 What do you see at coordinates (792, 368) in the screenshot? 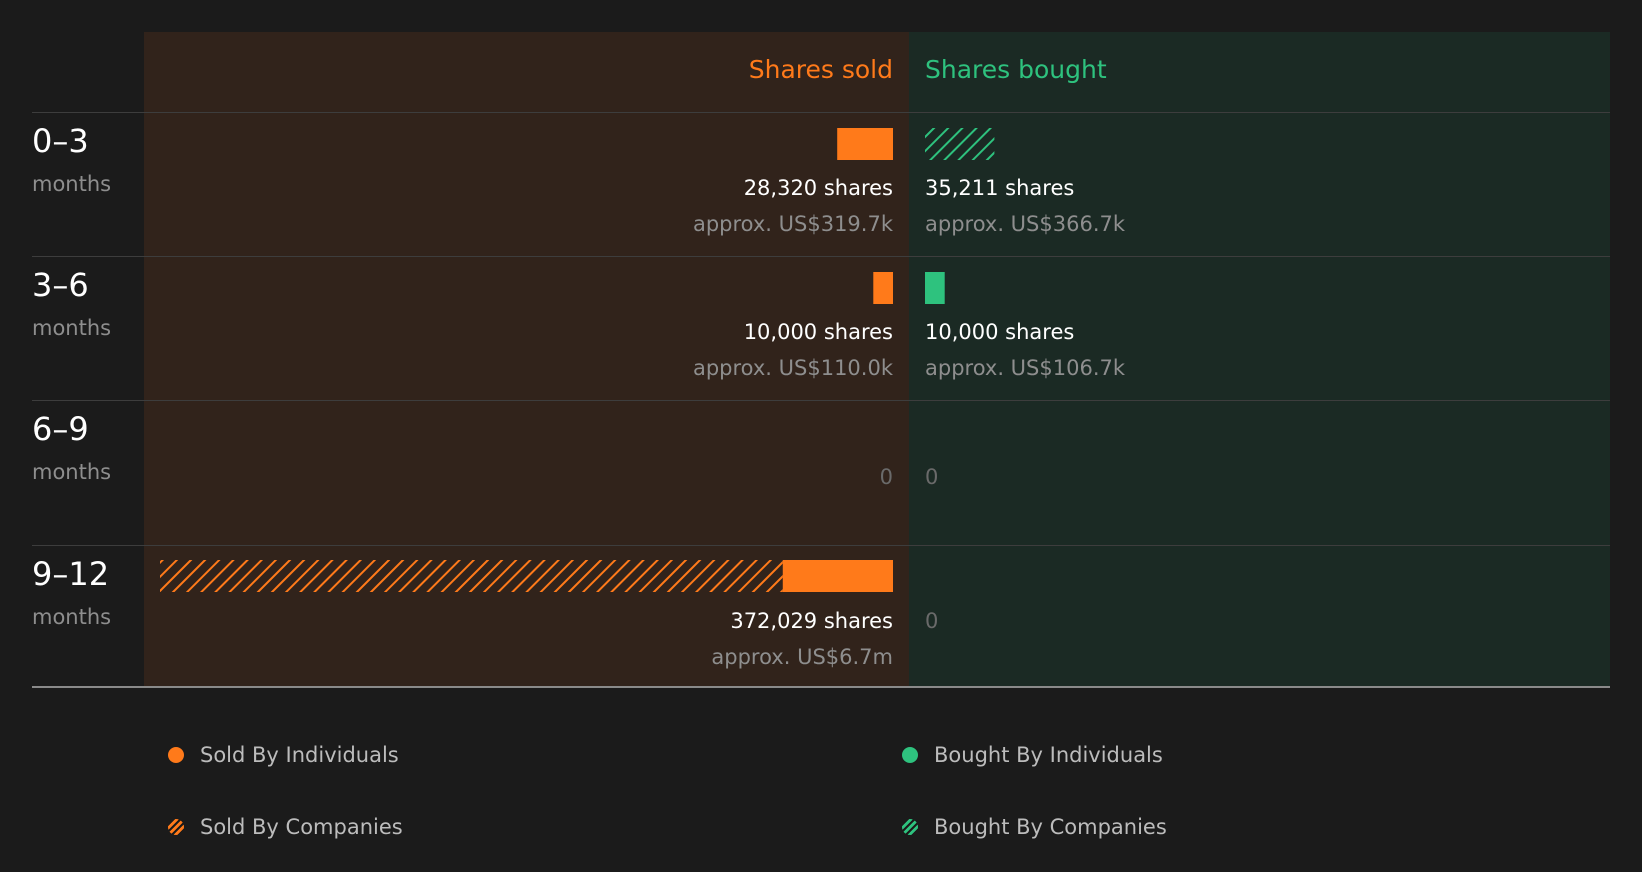
I see `sold-total-value: approx. US$110.0k` at bounding box center [792, 368].